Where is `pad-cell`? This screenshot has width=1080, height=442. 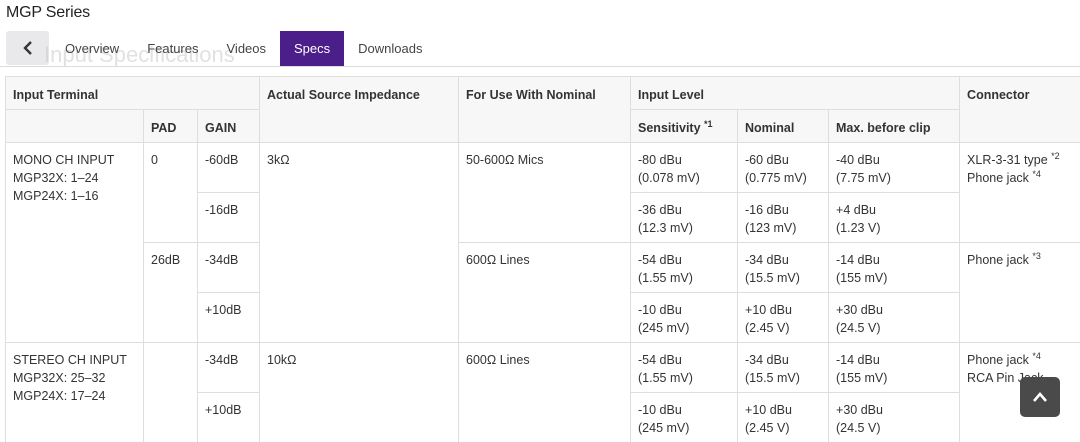
pad-cell is located at coordinates (170, 392).